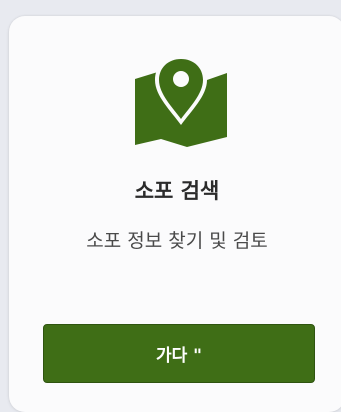 The image size is (341, 412). What do you see at coordinates (177, 241) in the screenshot?
I see `card-subtitle: 소포 정보 찾기 및 검토` at bounding box center [177, 241].